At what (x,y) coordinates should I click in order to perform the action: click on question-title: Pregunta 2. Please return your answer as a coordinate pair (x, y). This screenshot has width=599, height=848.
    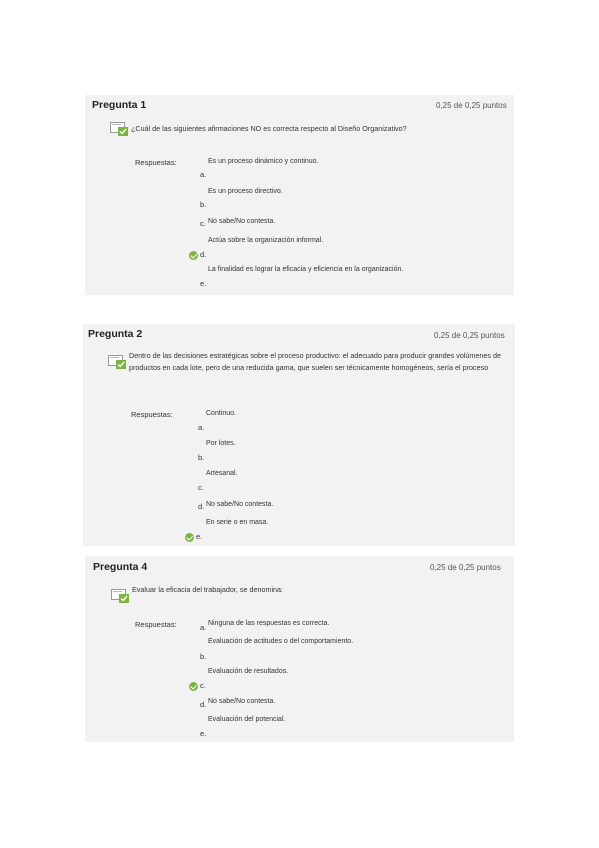
    Looking at the image, I should click on (115, 334).